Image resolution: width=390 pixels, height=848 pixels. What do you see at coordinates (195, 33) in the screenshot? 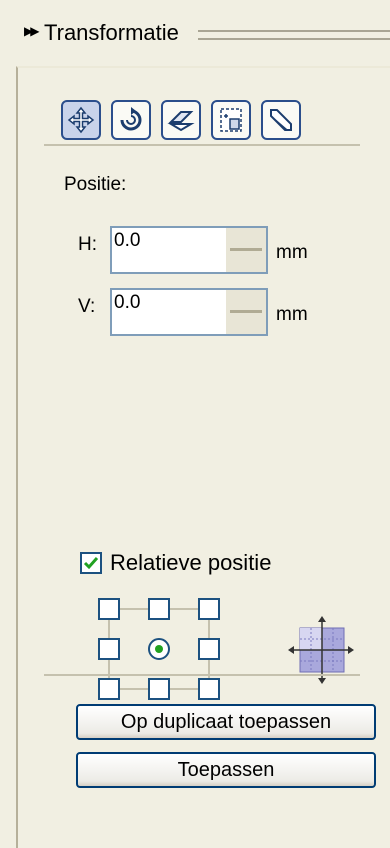
I see `docker-title-bar: ▶▶ Transformatie` at bounding box center [195, 33].